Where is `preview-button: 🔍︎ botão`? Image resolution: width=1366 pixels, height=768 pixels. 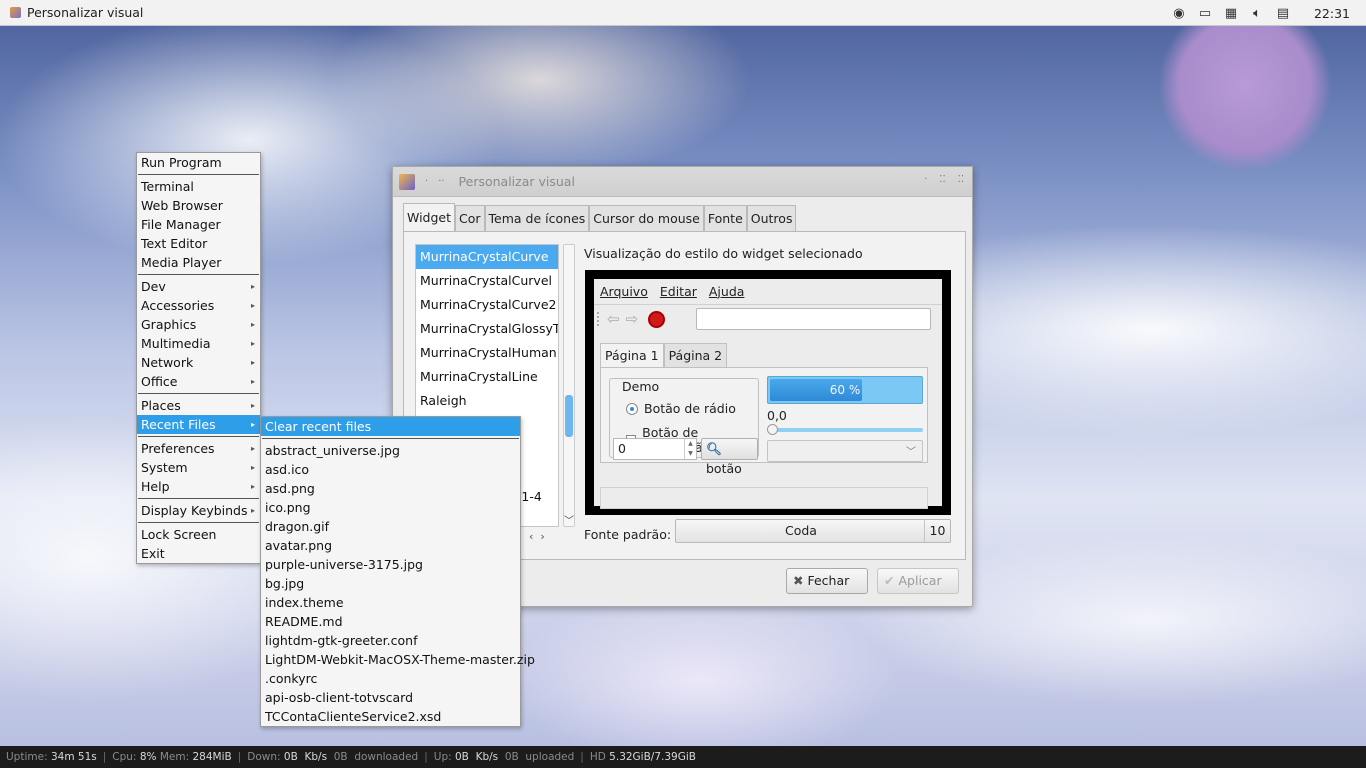 preview-button: 🔍︎ botão is located at coordinates (729, 457).